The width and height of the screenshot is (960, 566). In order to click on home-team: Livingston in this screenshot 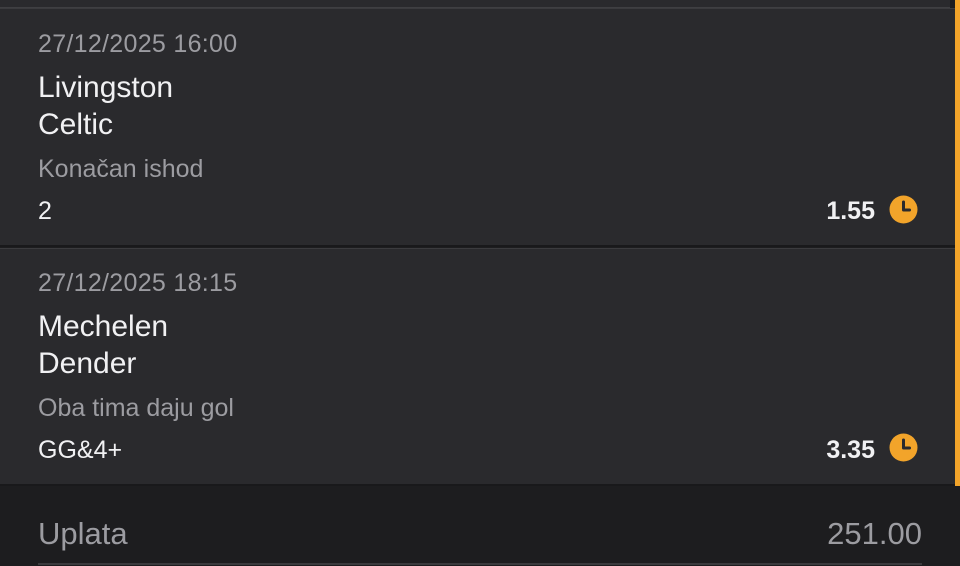, I will do `click(106, 87)`.